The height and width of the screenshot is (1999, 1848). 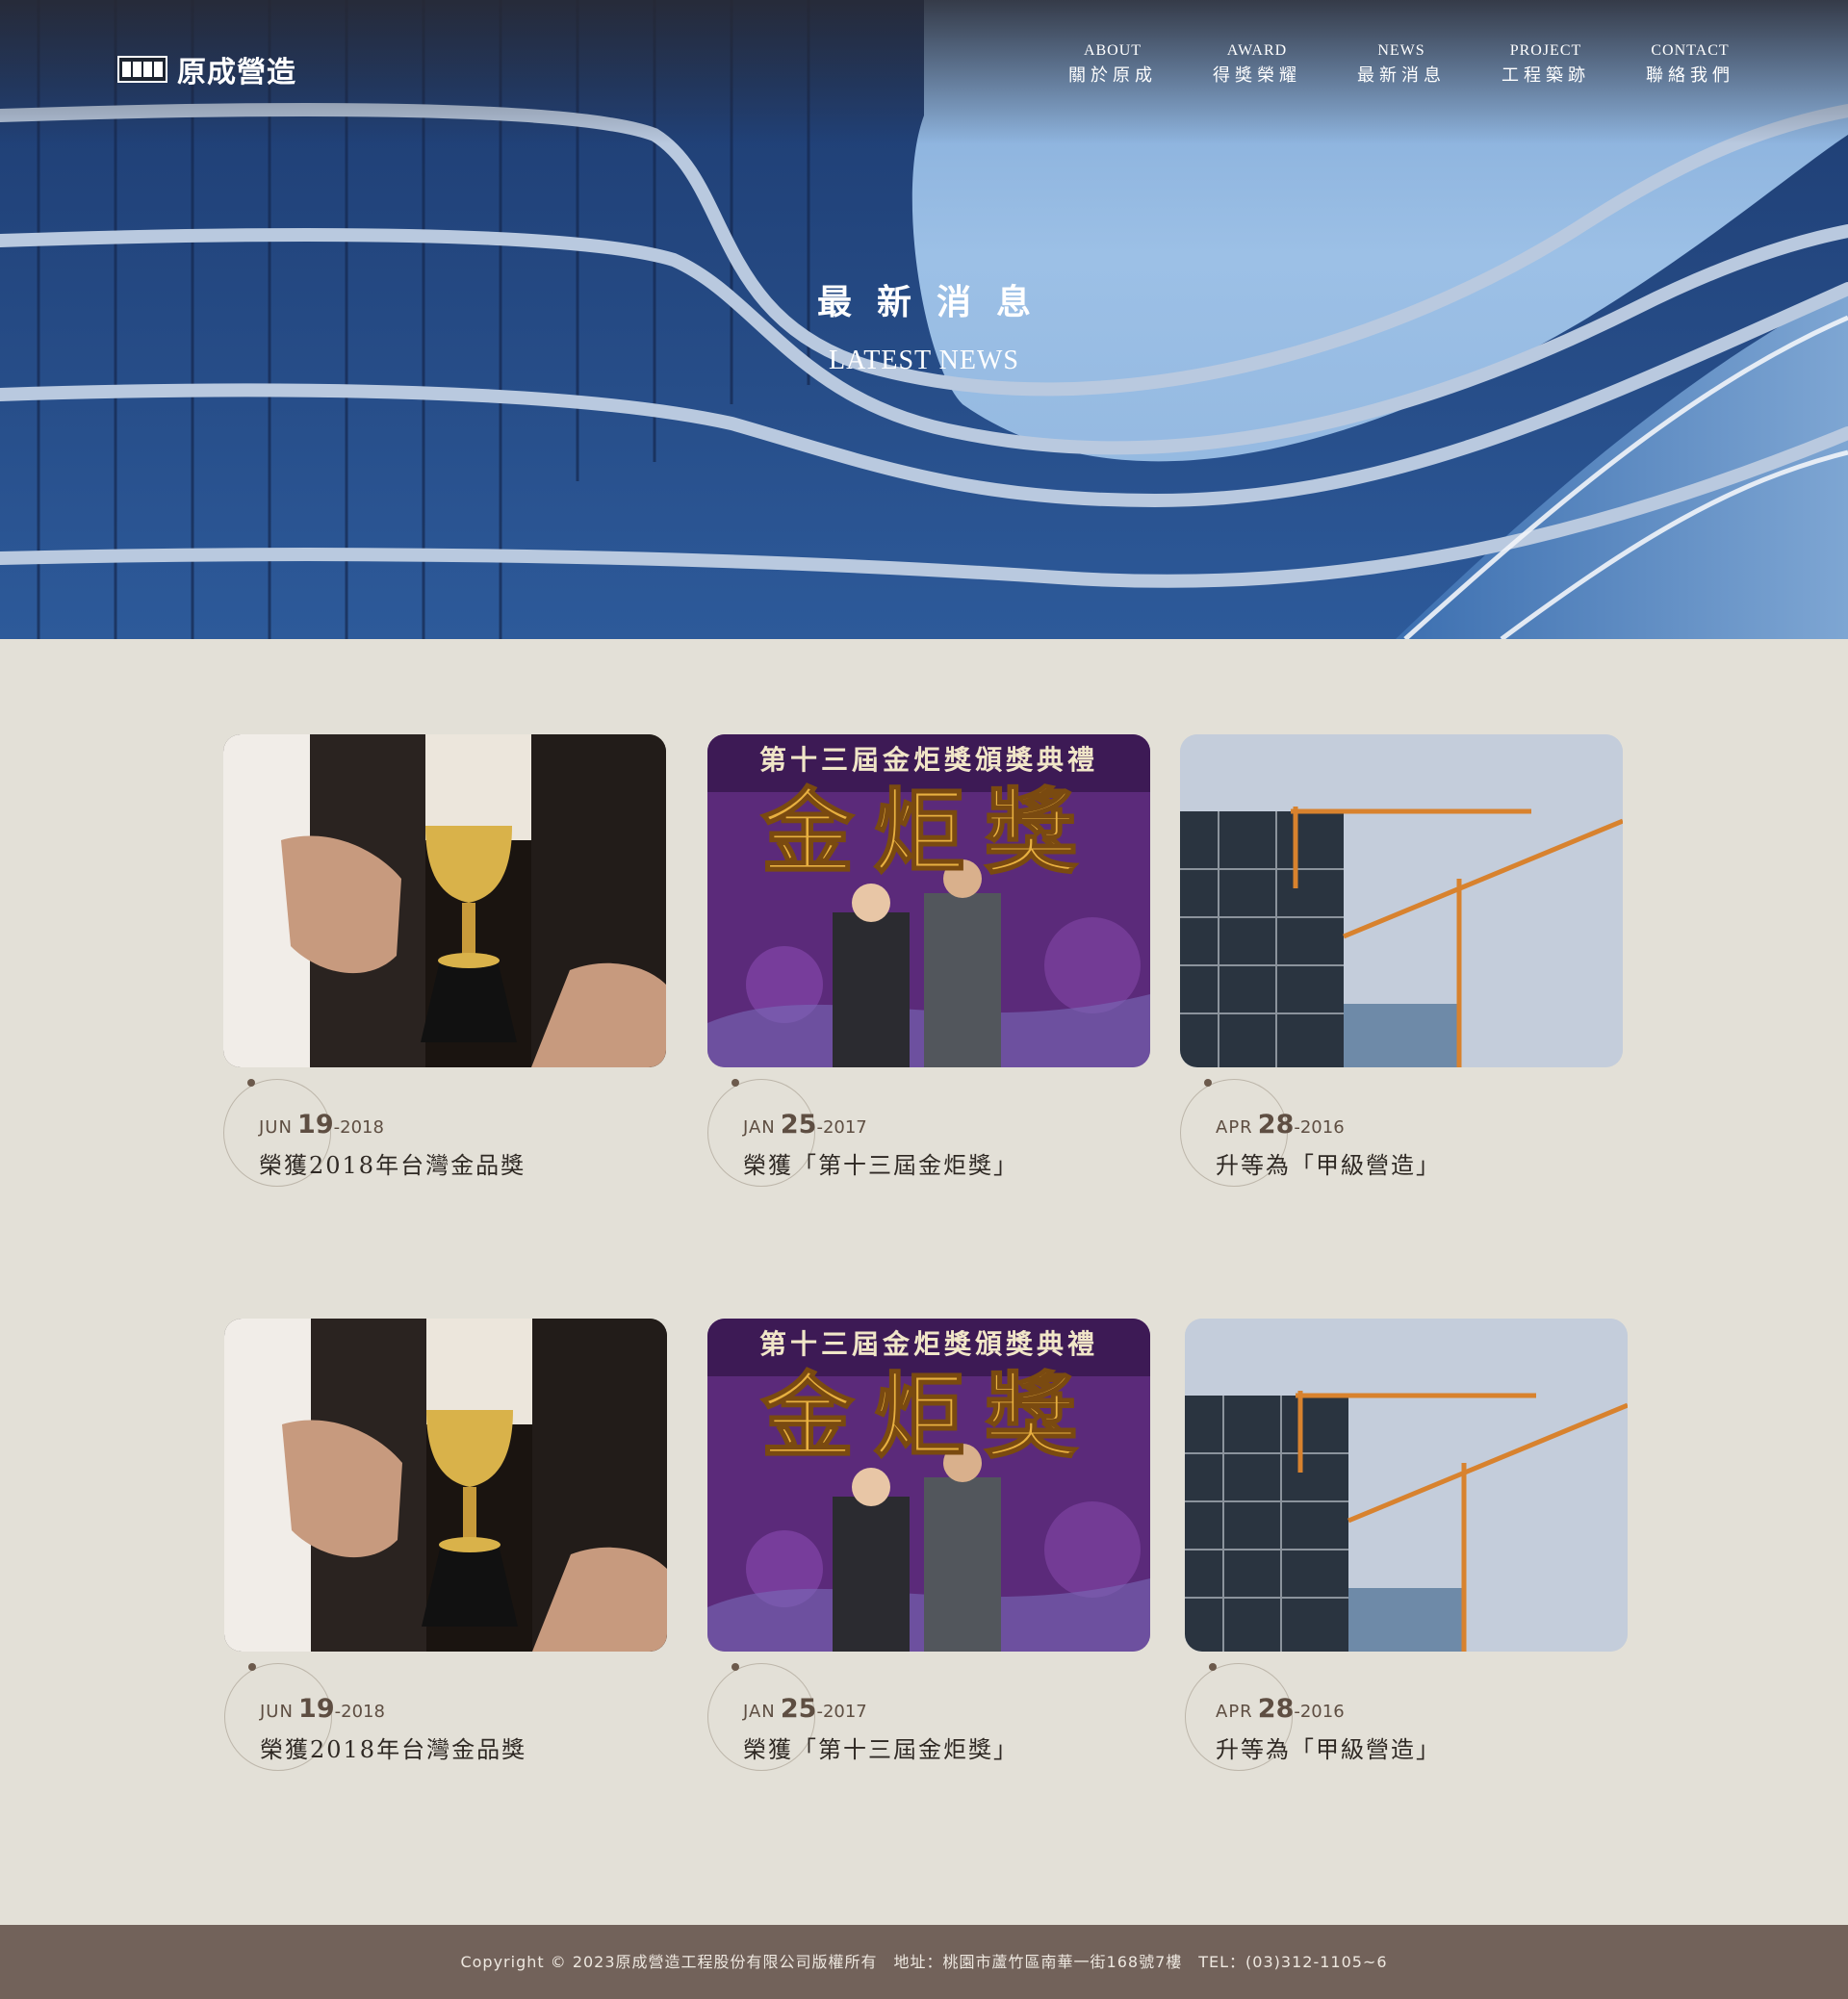 I want to click on logo-text: 原成營造, so click(x=236, y=73).